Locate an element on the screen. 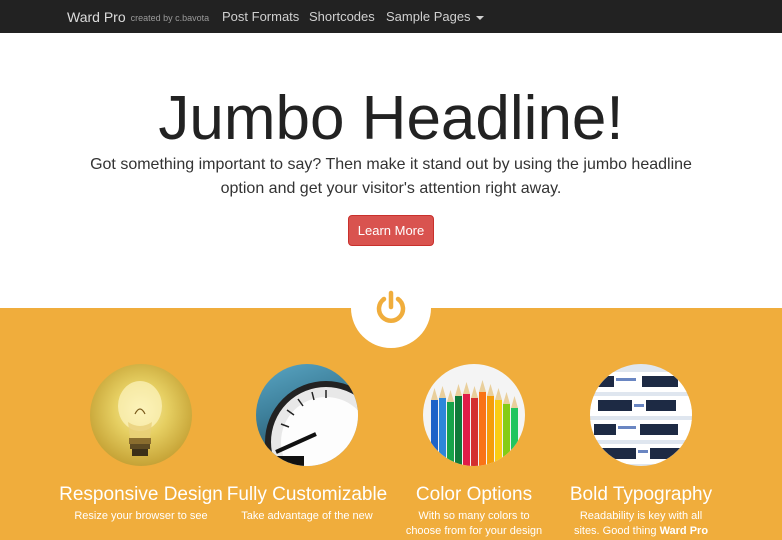 The height and width of the screenshot is (540, 782). feature-title: Responsive Design is located at coordinates (141, 494).